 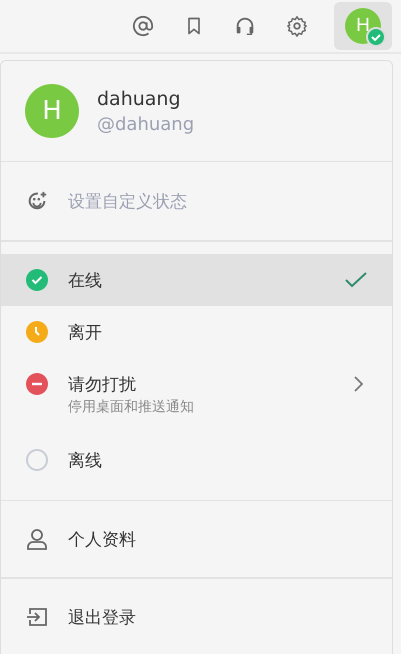 I want to click on checkmark-icon, so click(x=356, y=280).